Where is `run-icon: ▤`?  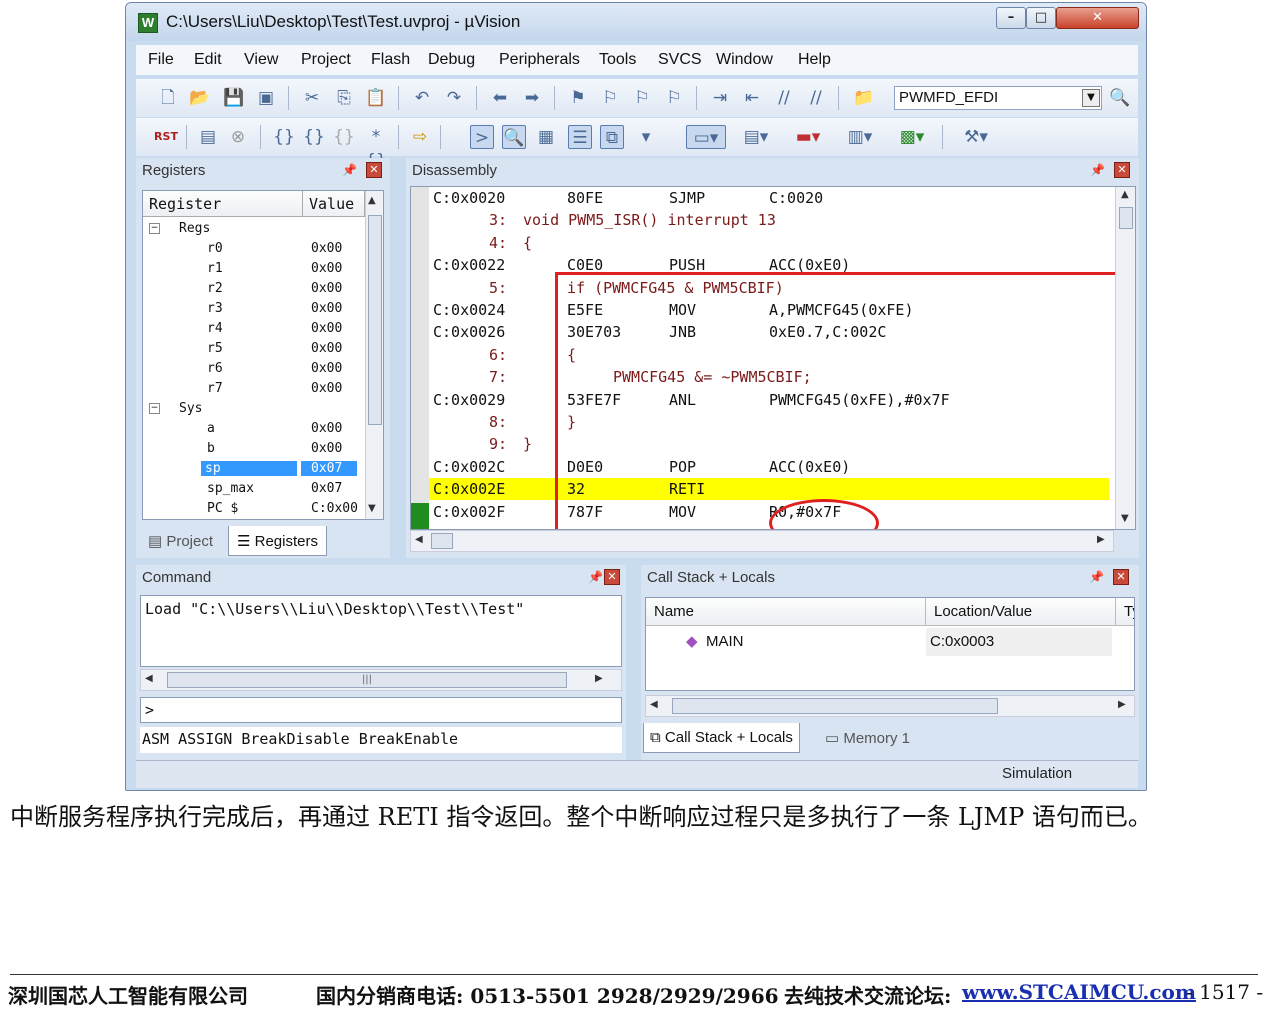
run-icon: ▤ is located at coordinates (208, 137).